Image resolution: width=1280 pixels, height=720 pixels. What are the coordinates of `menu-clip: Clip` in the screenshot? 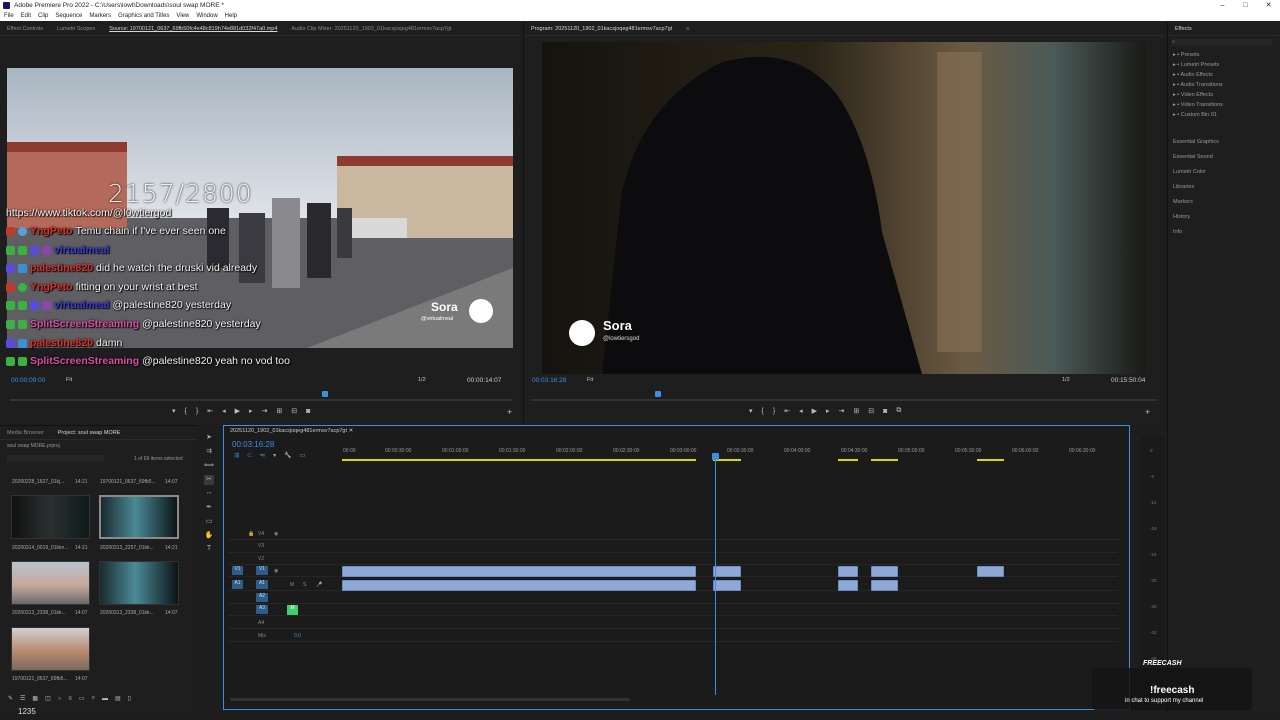 It's located at (43, 16).